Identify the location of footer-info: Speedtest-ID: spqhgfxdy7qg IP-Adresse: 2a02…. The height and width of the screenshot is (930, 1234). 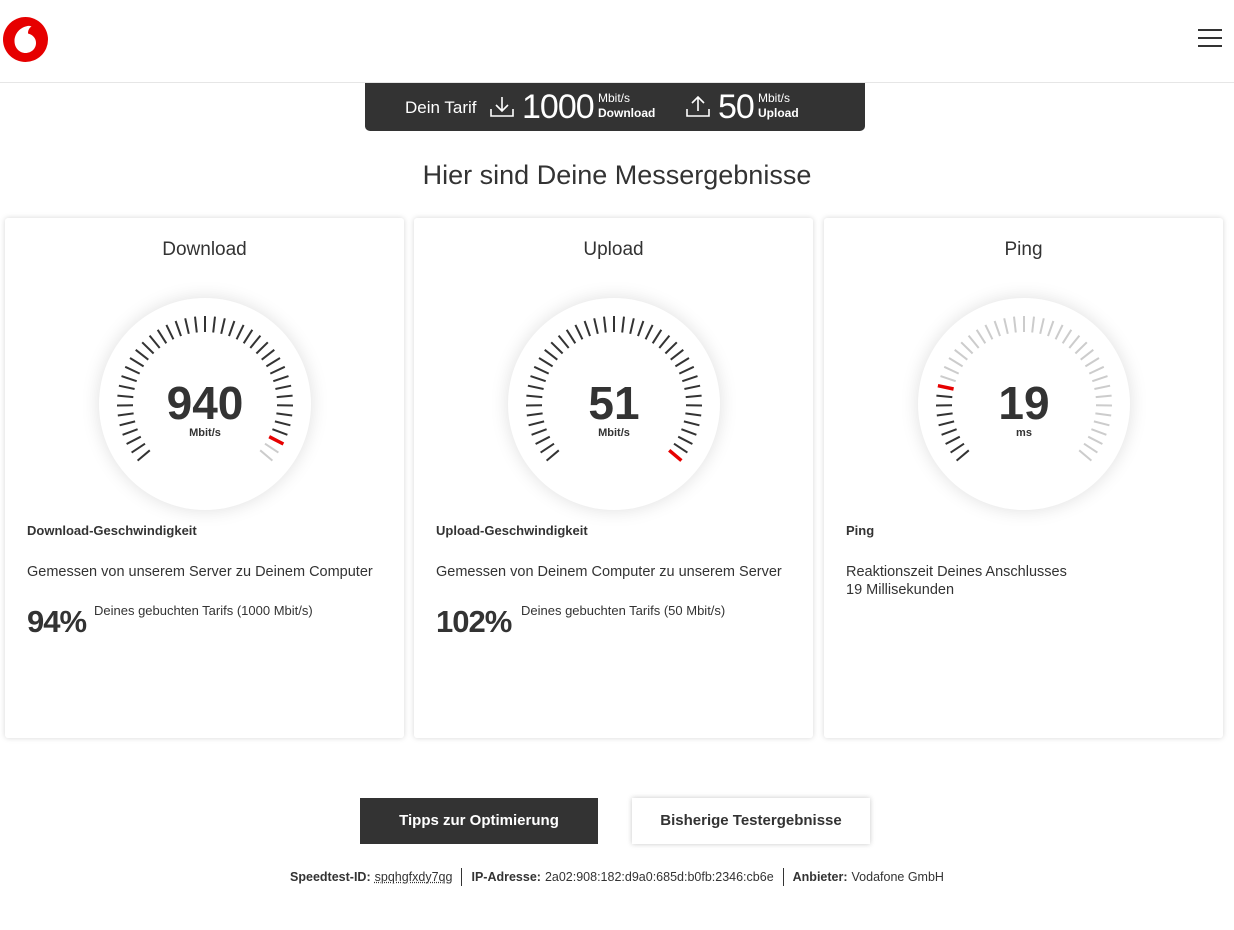
(617, 877).